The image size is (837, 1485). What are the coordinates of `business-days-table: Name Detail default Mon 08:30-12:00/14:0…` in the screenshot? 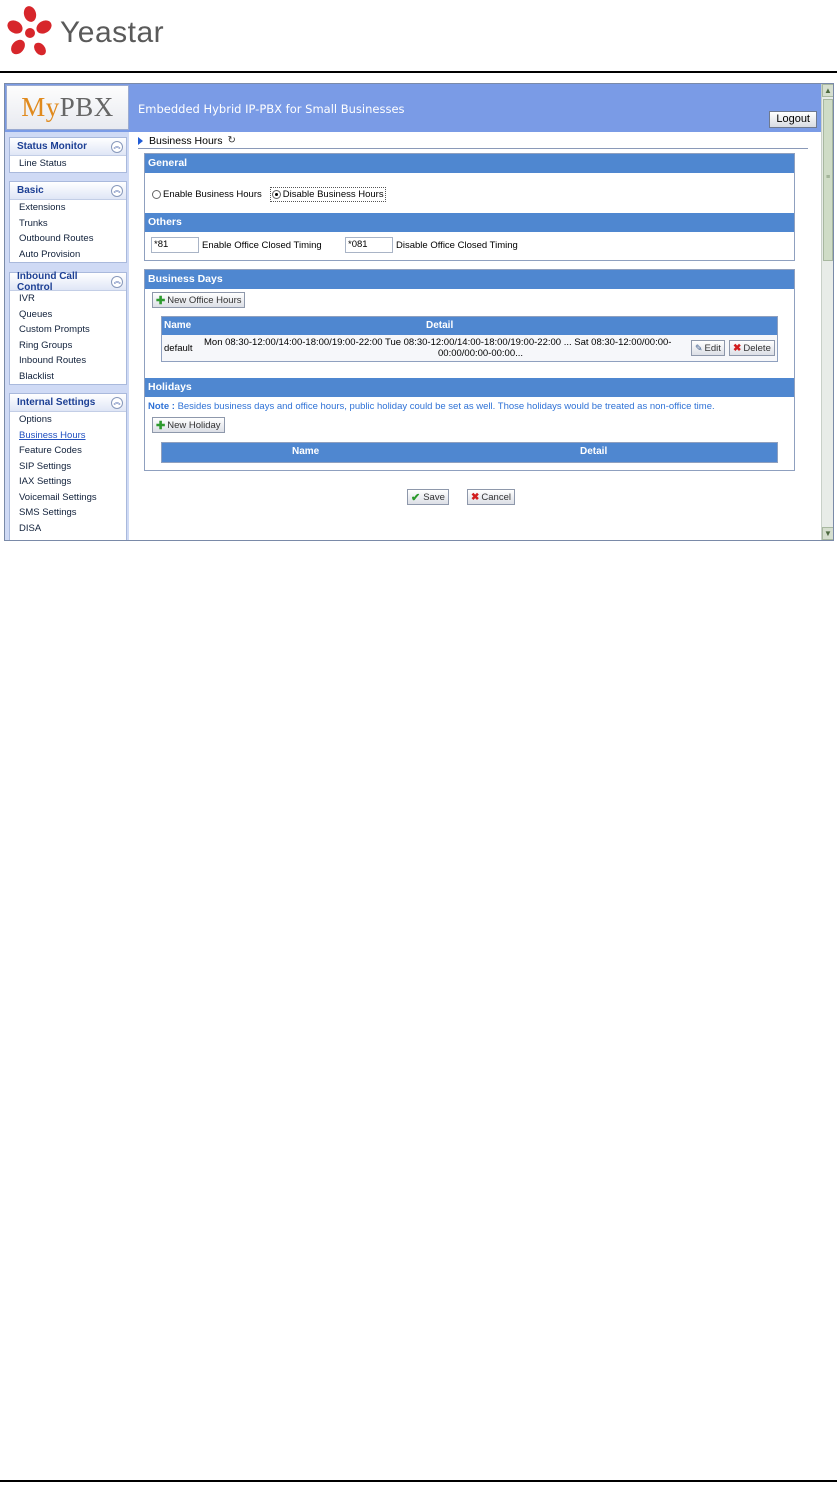 It's located at (469, 339).